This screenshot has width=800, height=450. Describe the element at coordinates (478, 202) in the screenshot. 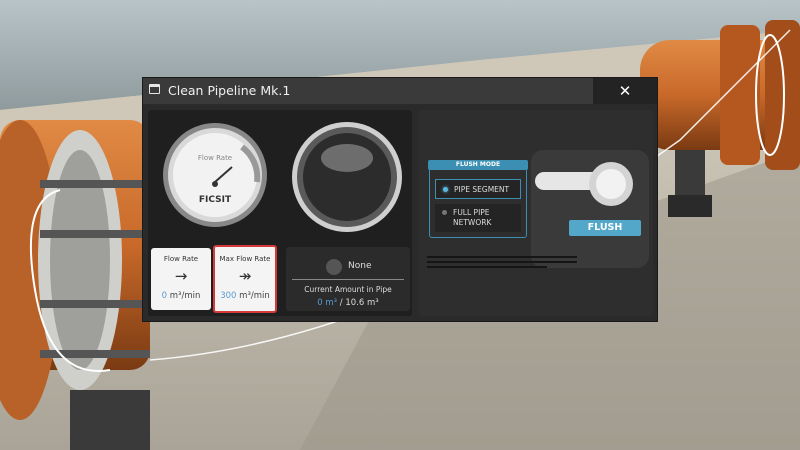

I see `flush-mode-group: PIPE SEGMENT FULL PIPE NETWORK` at that location.